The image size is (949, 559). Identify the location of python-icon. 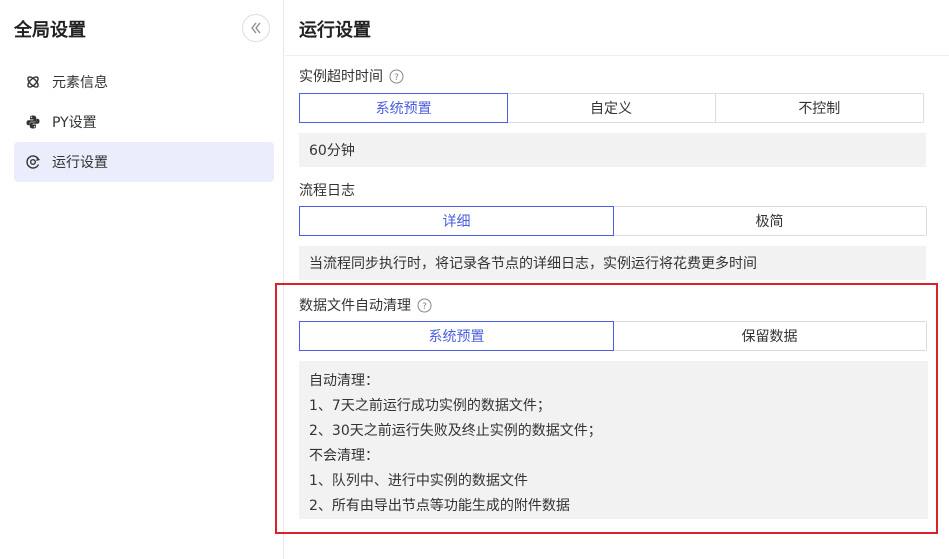
(33, 122).